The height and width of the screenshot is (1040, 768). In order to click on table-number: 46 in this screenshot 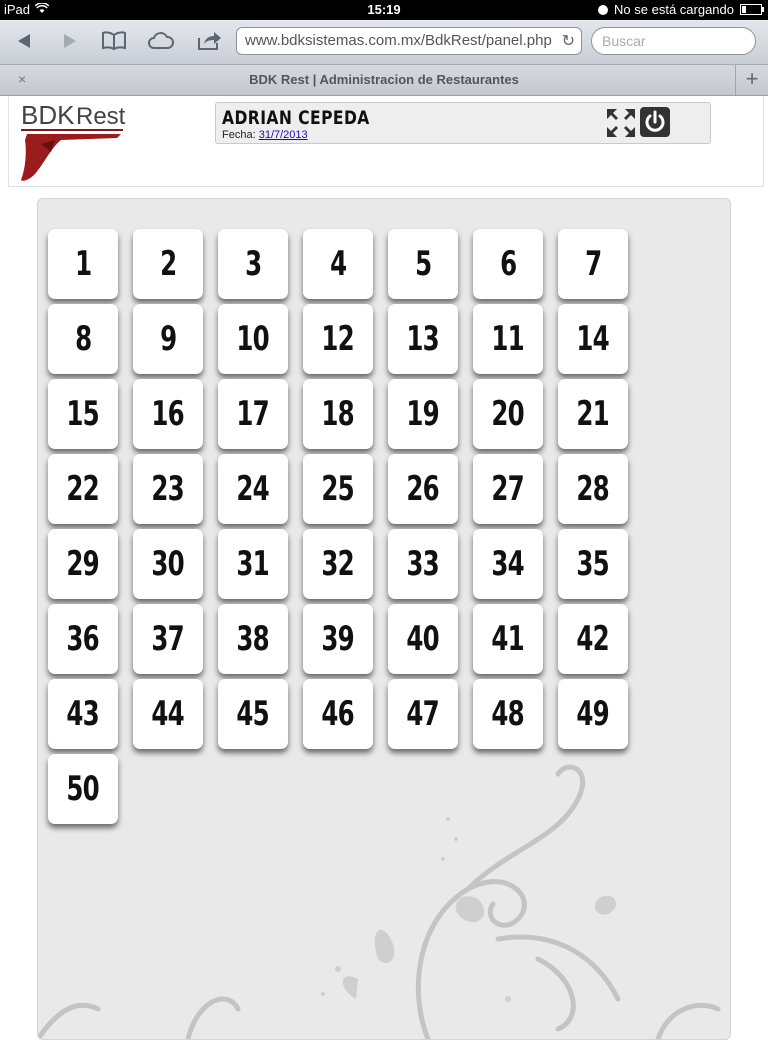, I will do `click(338, 714)`.